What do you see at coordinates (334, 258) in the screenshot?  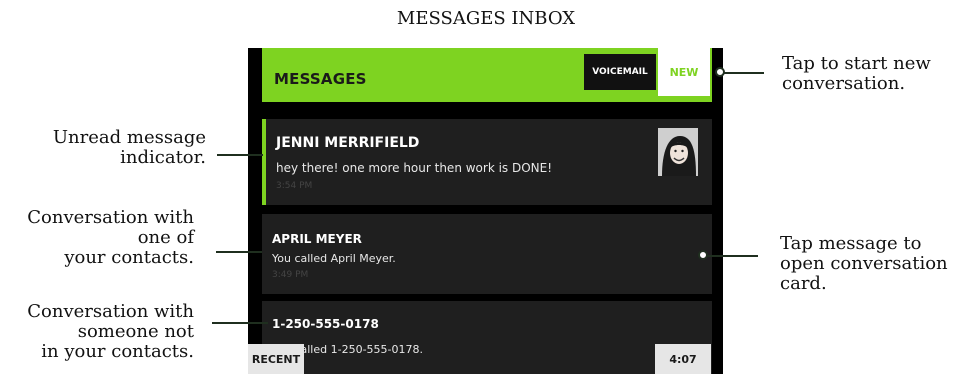 I see `message-preview: You called April Meyer.` at bounding box center [334, 258].